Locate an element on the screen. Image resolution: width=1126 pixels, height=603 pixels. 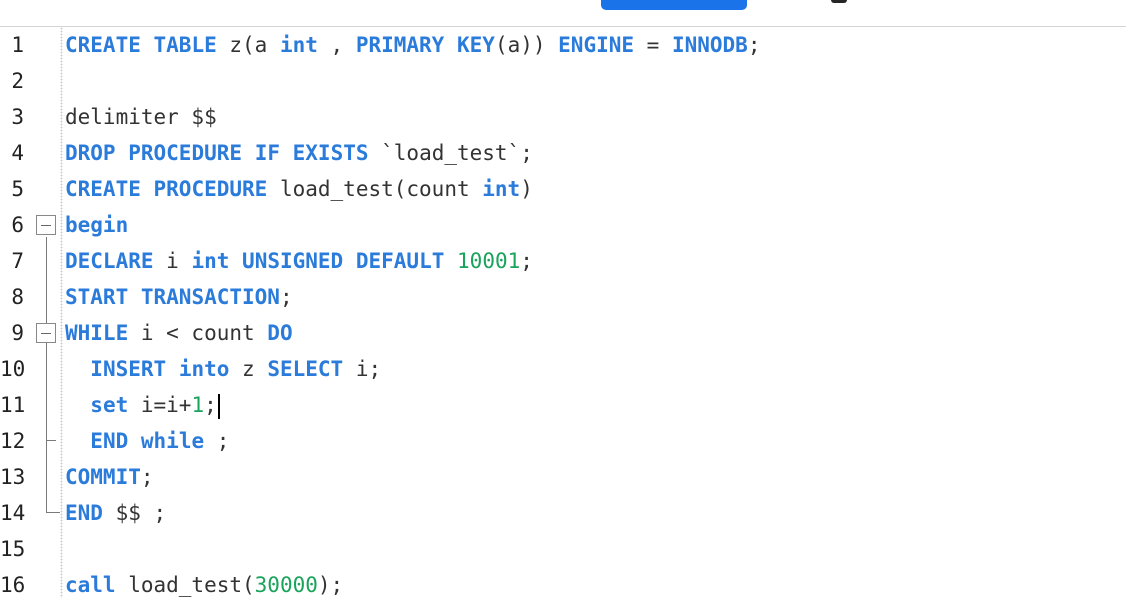
line-number: 11 is located at coordinates (13, 405).